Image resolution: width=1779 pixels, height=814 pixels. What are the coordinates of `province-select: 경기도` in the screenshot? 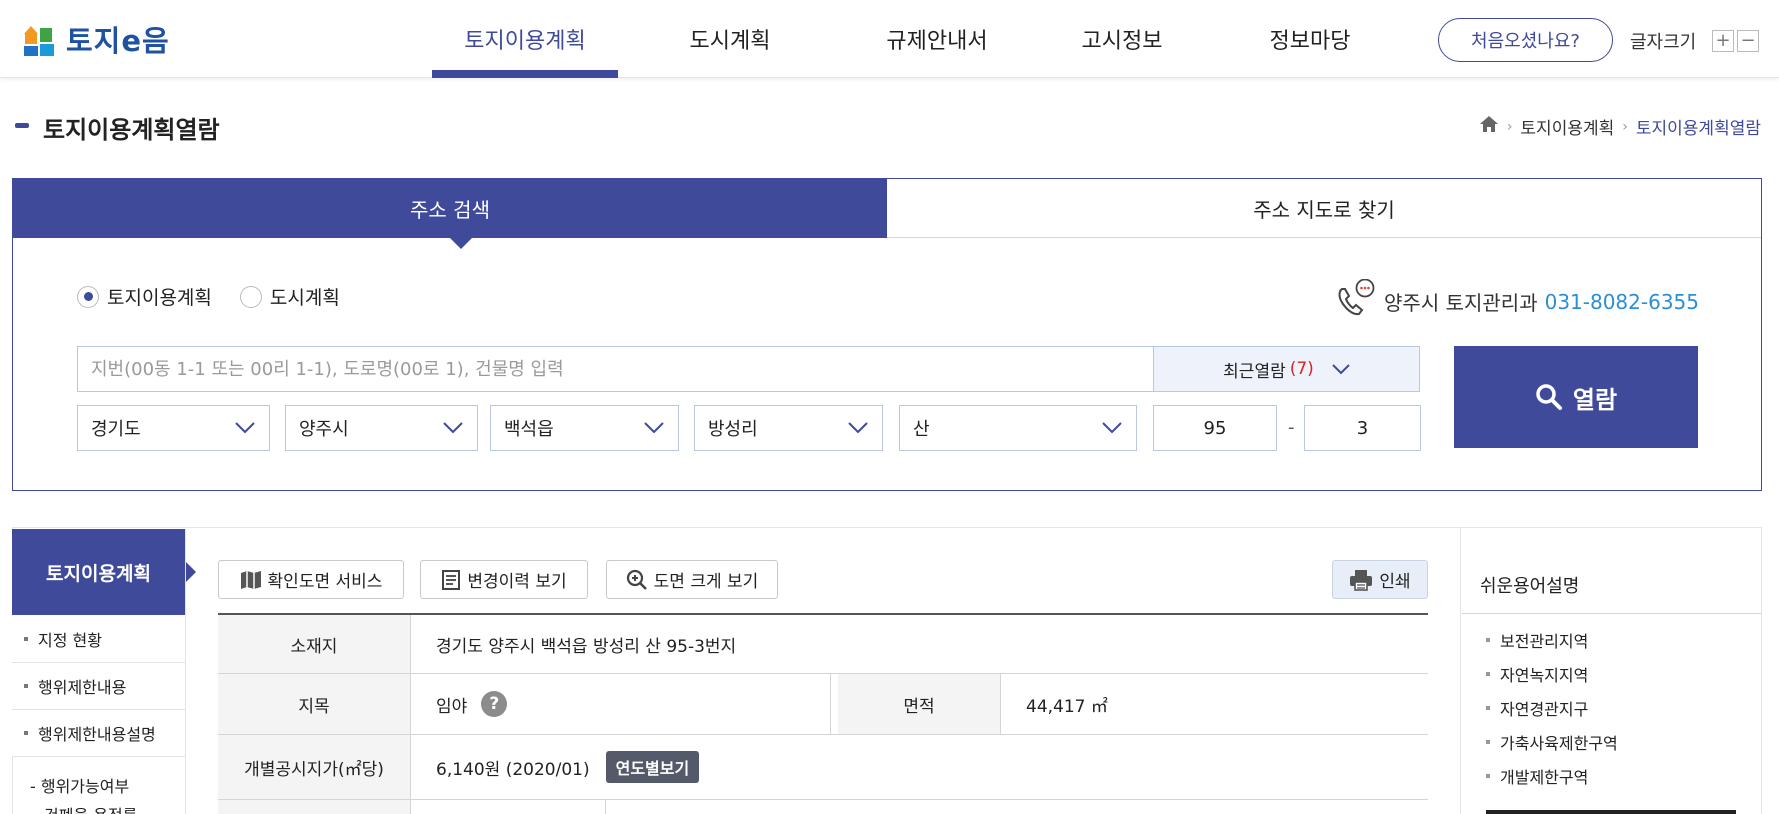 It's located at (173, 428).